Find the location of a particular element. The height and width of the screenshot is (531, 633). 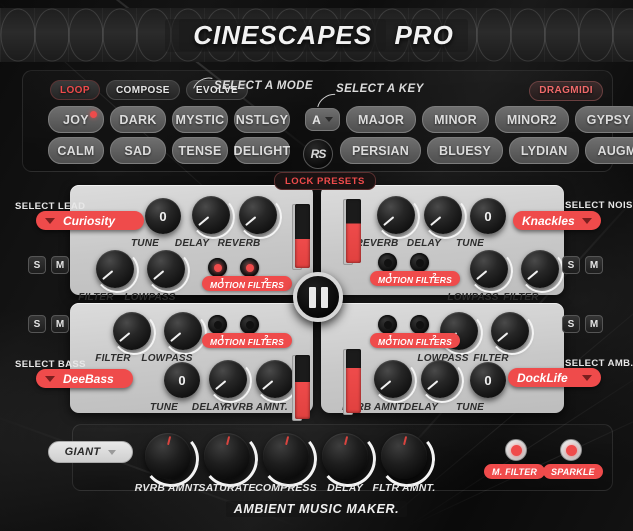

mood-button-joy: JOY is located at coordinates (76, 119).